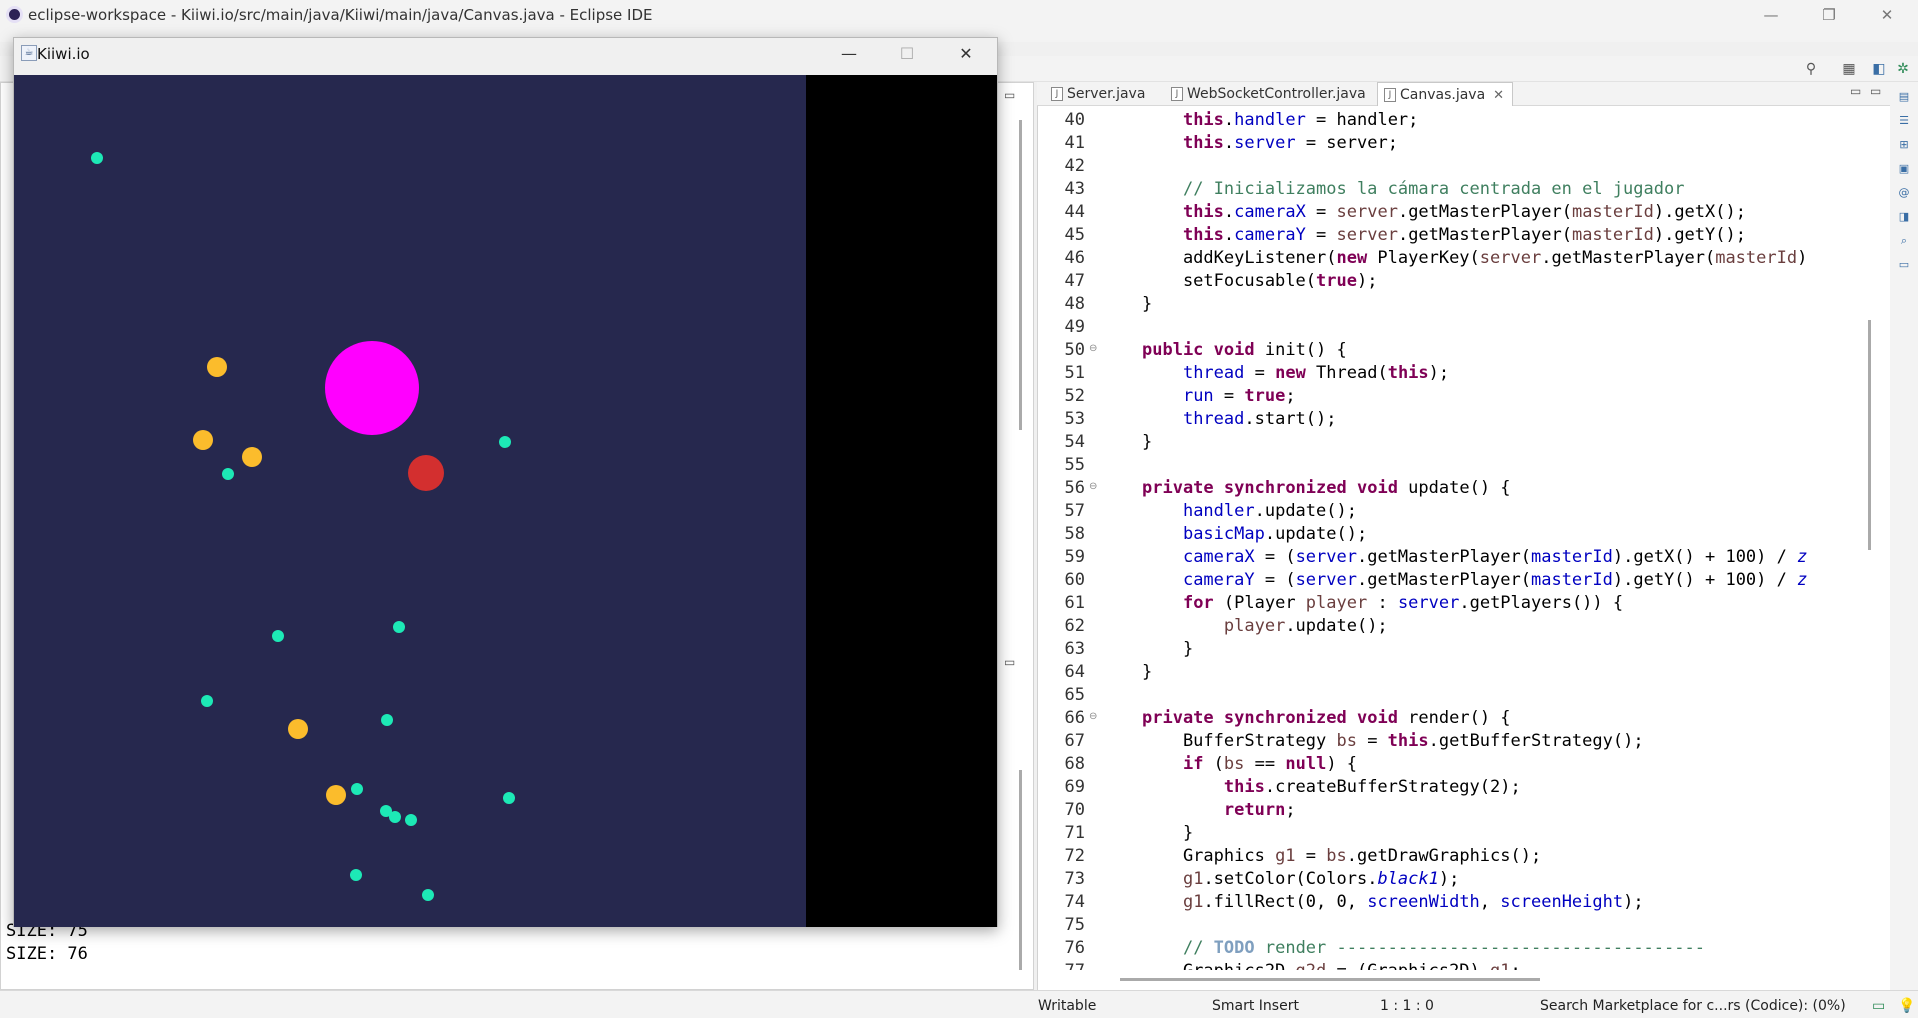  I want to click on debug-perspective-icon: ✲, so click(1903, 69).